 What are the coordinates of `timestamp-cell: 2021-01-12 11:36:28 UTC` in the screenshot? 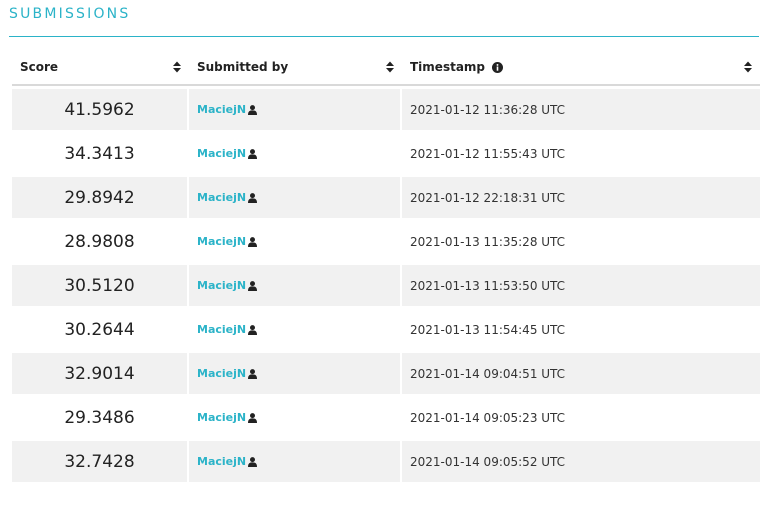 It's located at (581, 109).